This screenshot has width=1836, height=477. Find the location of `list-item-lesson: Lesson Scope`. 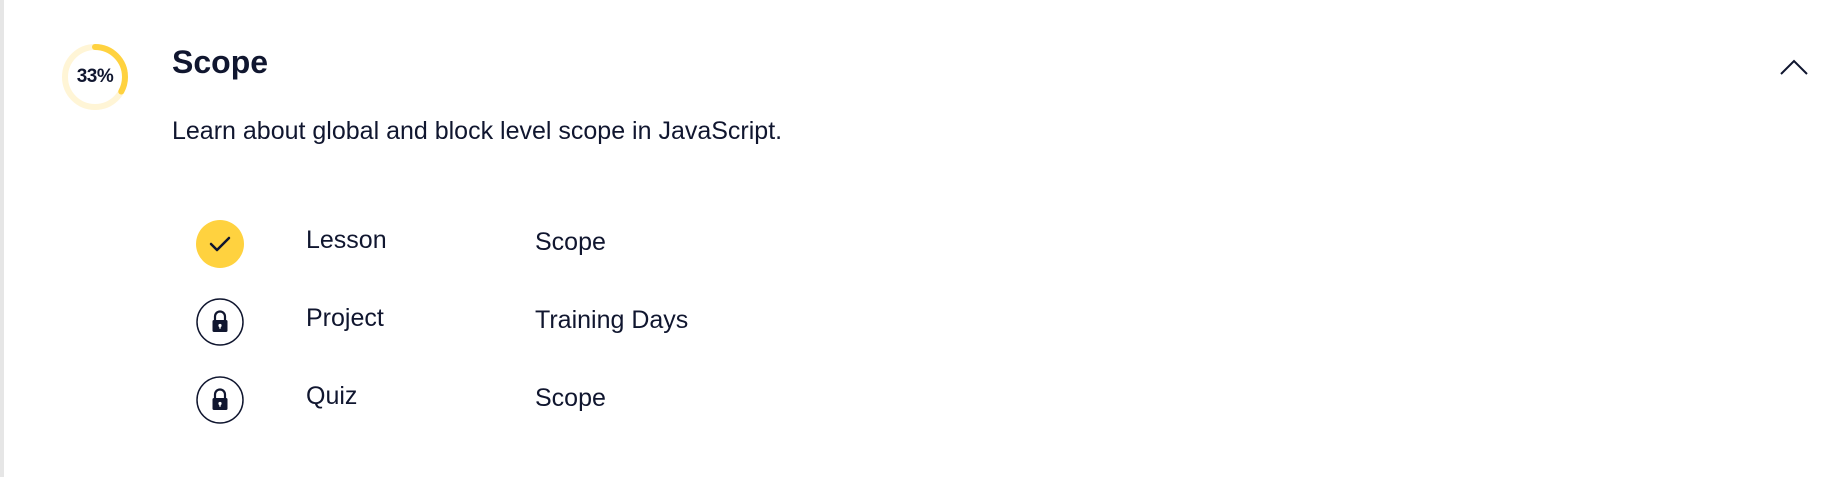

list-item-lesson: Lesson Scope is located at coordinates (646, 257).